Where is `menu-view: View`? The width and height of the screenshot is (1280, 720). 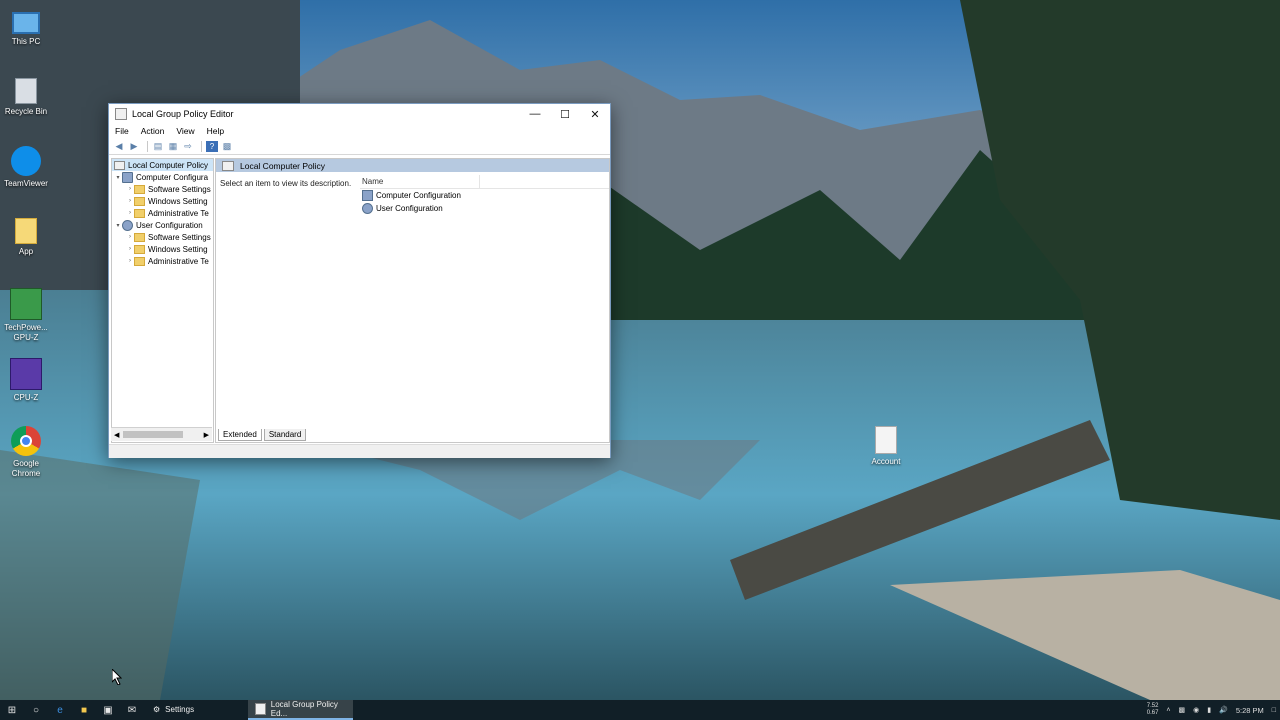
menu-view: View is located at coordinates (185, 131).